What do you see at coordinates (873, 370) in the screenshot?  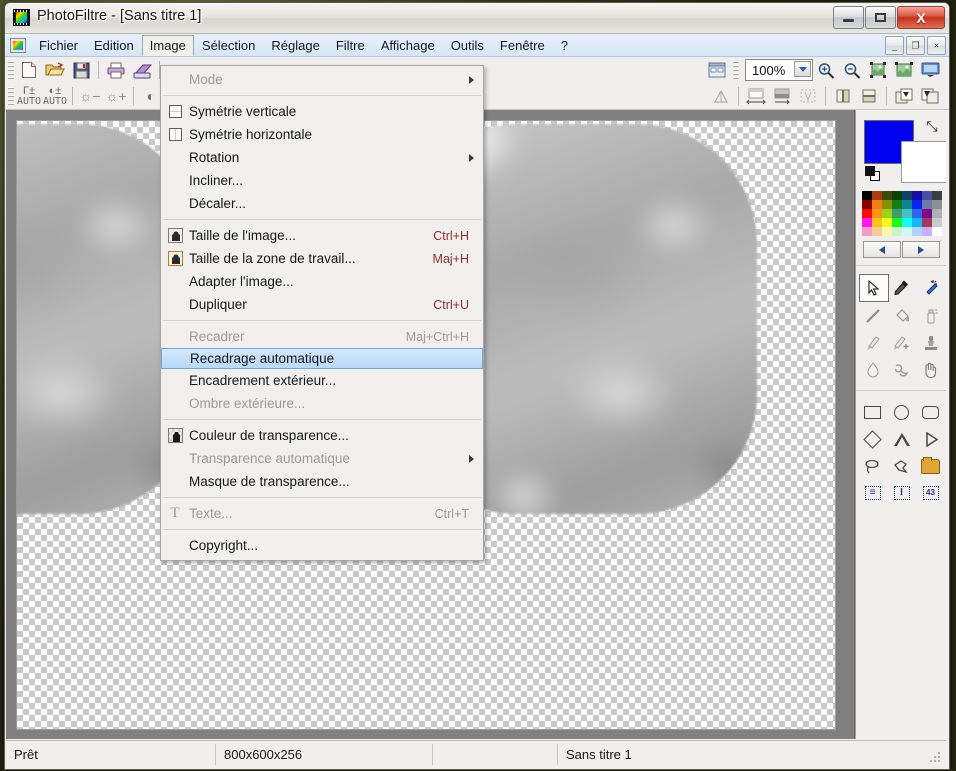 I see `blur-drop-tool` at bounding box center [873, 370].